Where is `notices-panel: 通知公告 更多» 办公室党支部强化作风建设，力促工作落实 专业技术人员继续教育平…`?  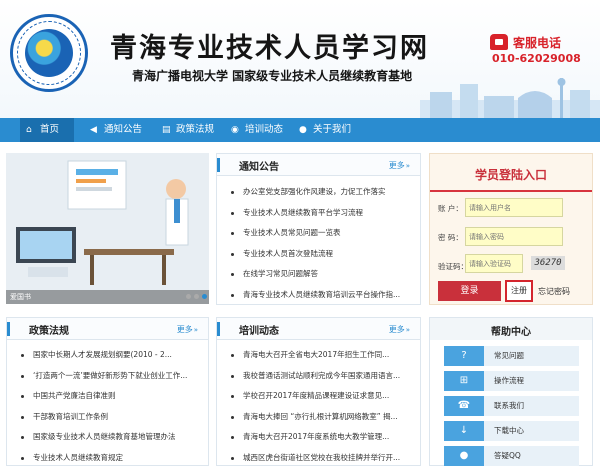 notices-panel: 通知公告 更多» 办公室党支部强化作风建设，力促工作落实 专业技术人员继续教育平… is located at coordinates (318, 229).